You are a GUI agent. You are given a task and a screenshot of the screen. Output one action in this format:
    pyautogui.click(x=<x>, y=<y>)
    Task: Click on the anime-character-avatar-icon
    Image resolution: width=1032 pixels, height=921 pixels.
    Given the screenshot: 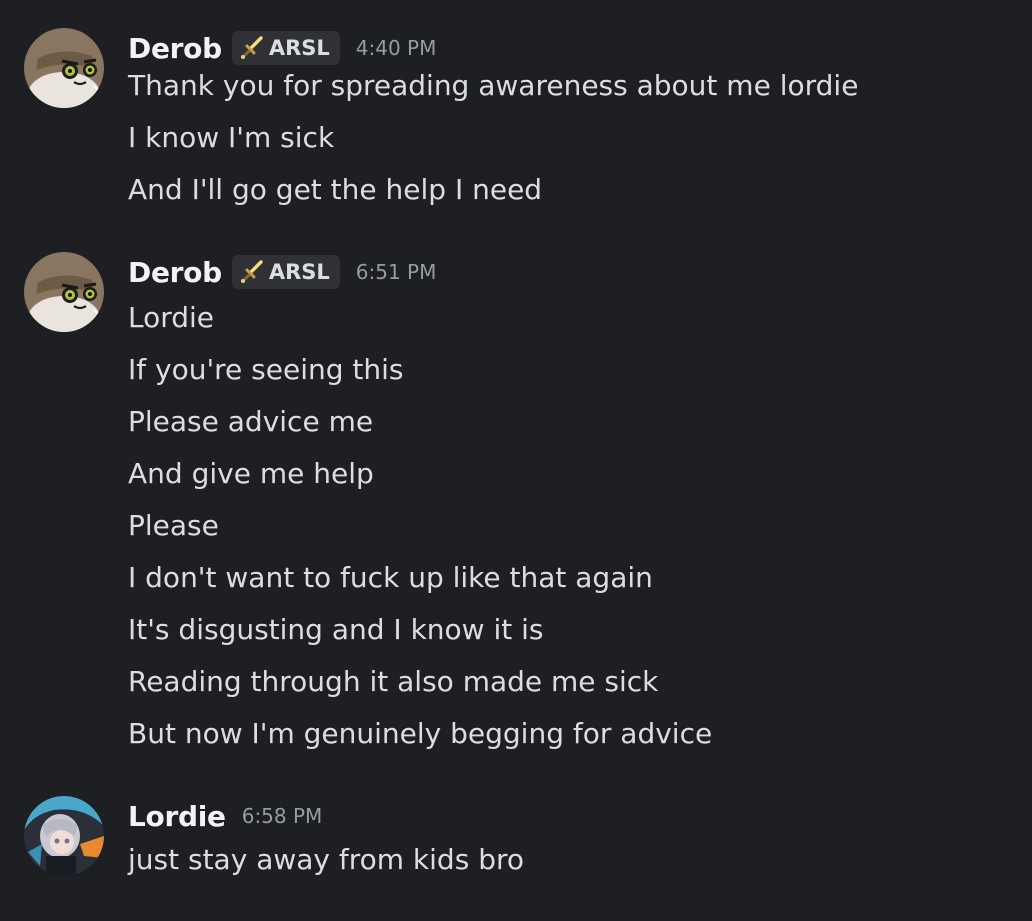 What is the action you would take?
    pyautogui.click(x=64, y=836)
    